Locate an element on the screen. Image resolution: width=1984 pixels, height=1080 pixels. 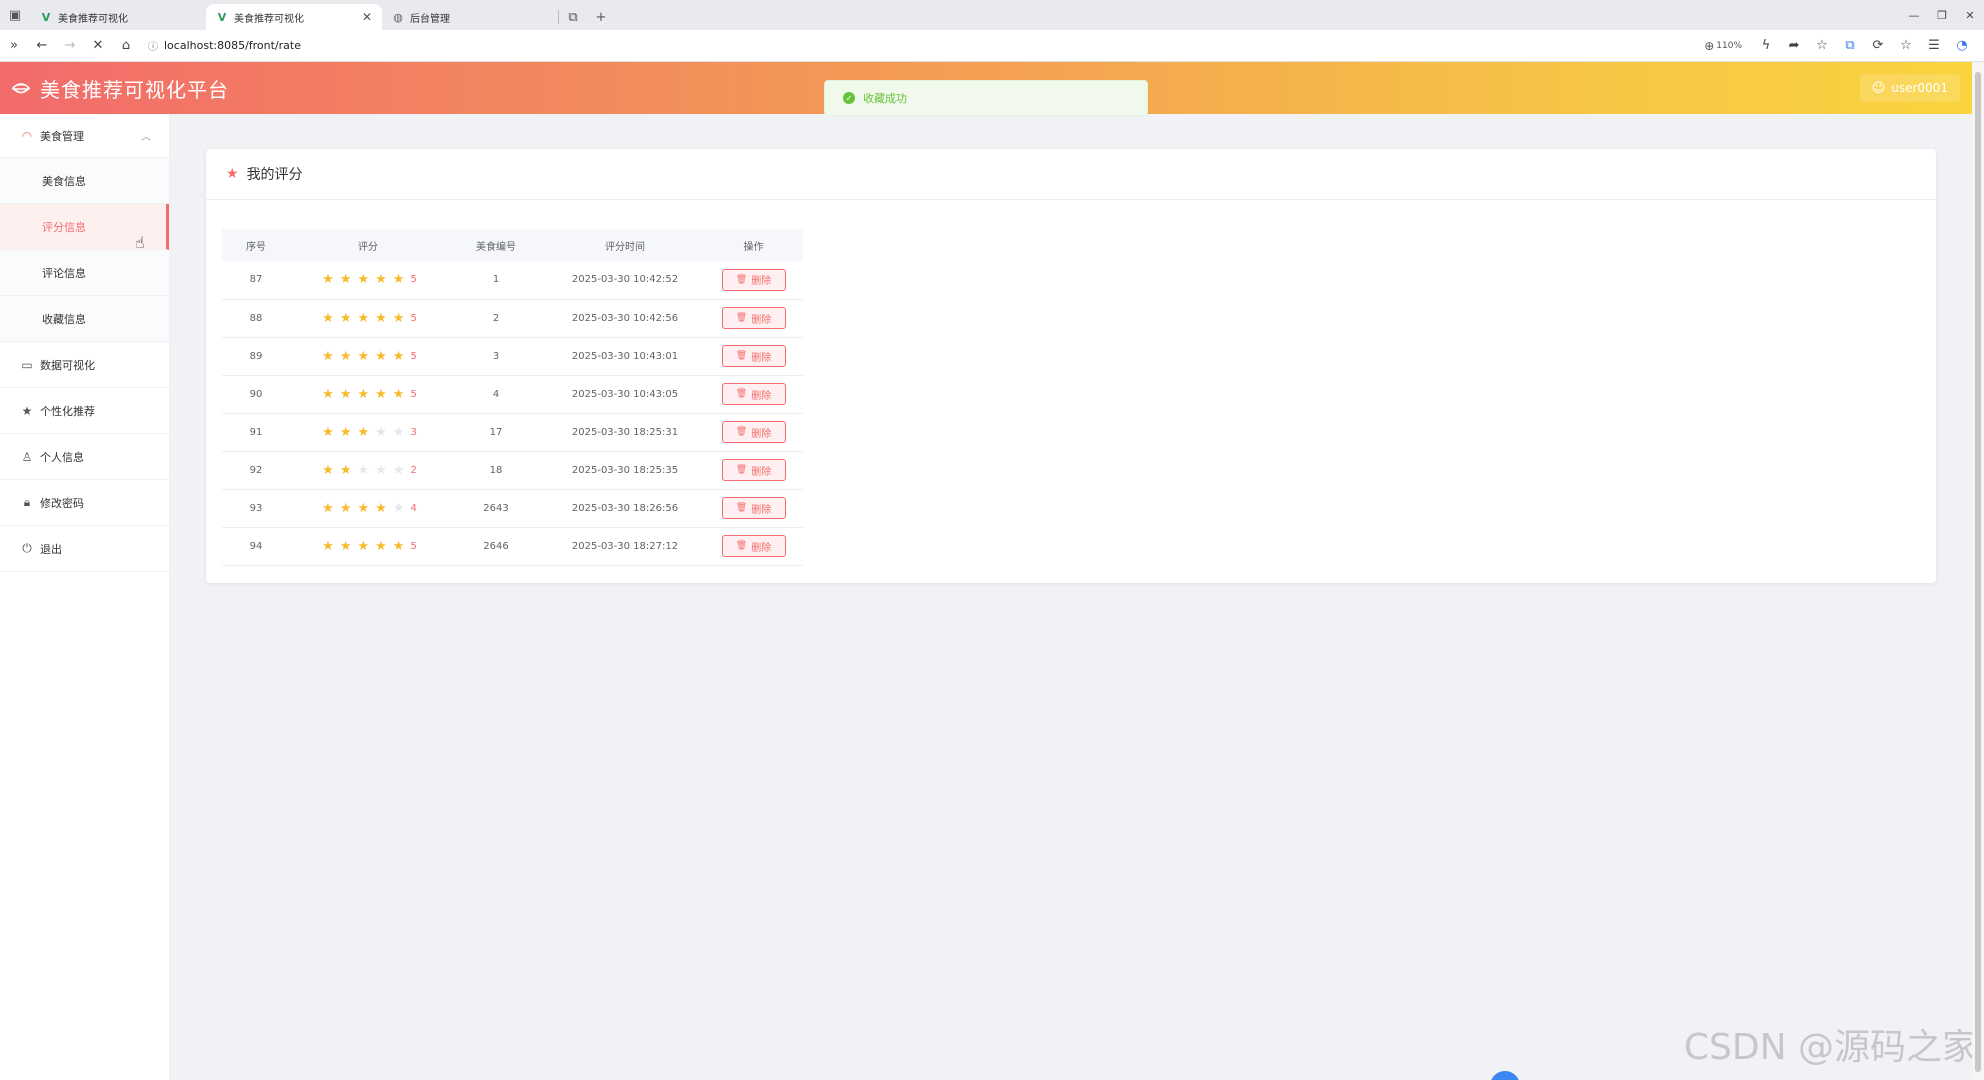
window-controls: — ❐ ✕ is located at coordinates (1942, 15).